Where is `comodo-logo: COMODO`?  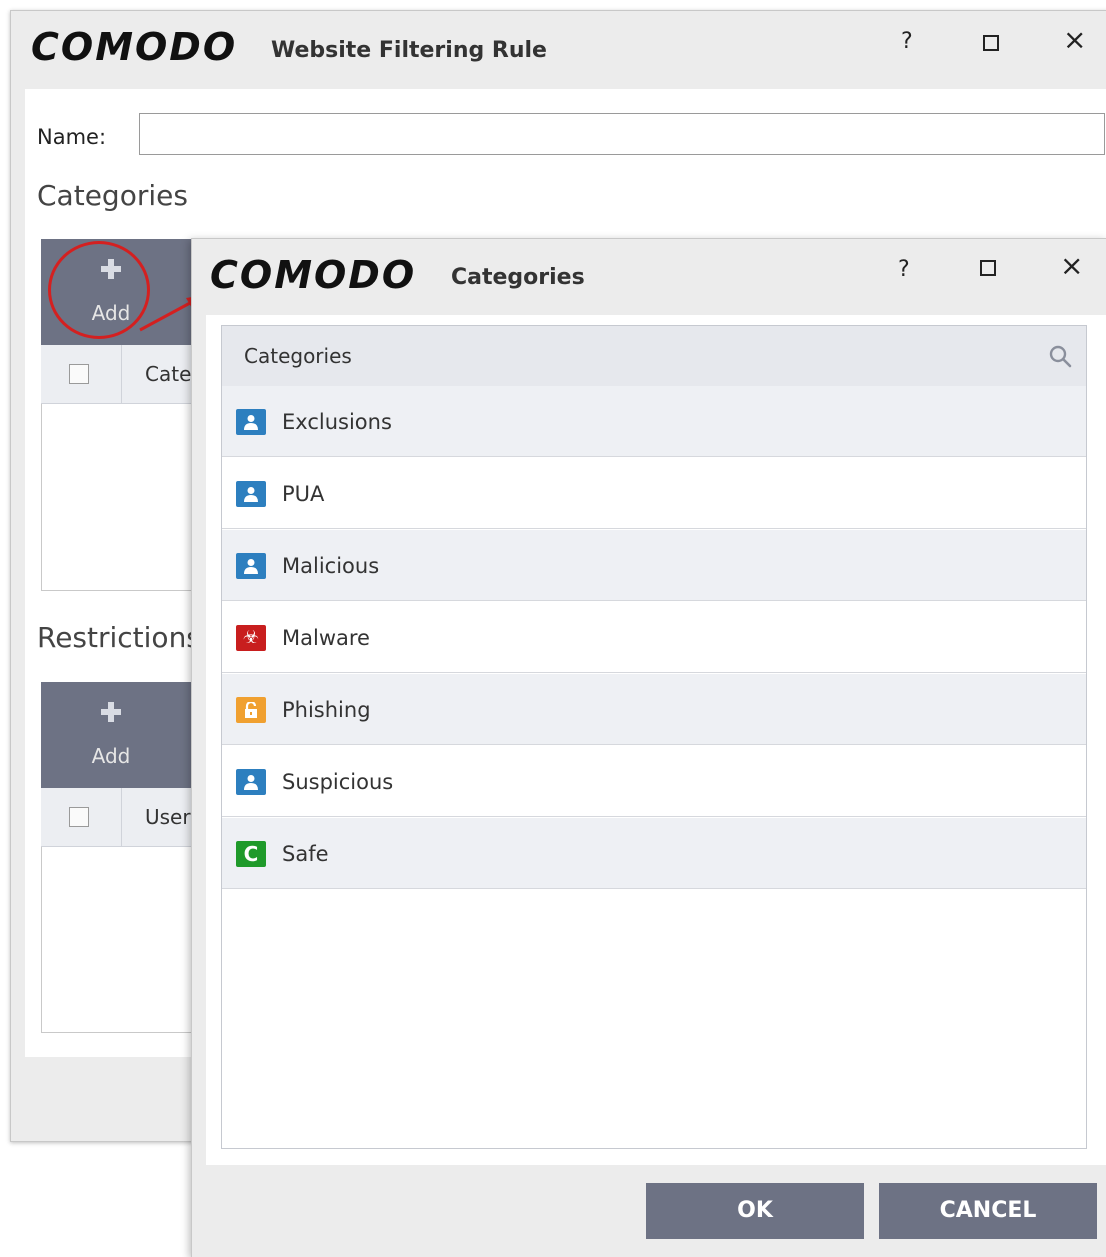 comodo-logo: COMODO is located at coordinates (313, 275).